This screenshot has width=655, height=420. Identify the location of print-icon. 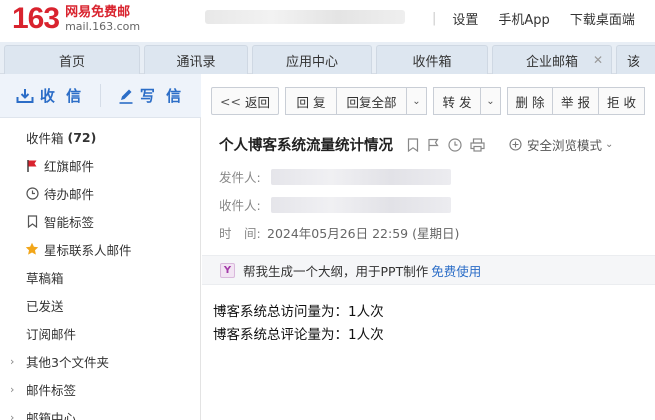
(477, 144).